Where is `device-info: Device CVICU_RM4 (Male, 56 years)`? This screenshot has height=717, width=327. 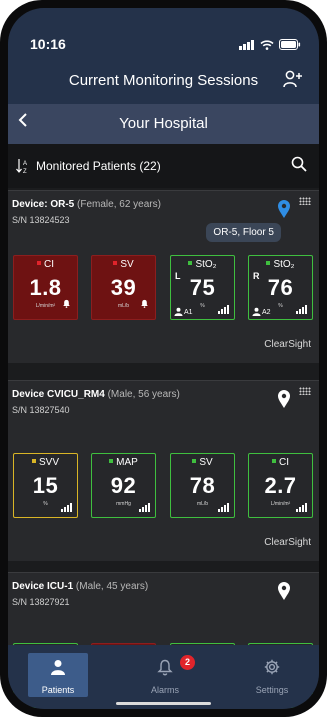
device-info: Device CVICU_RM4 (Male, 56 years) is located at coordinates (96, 394).